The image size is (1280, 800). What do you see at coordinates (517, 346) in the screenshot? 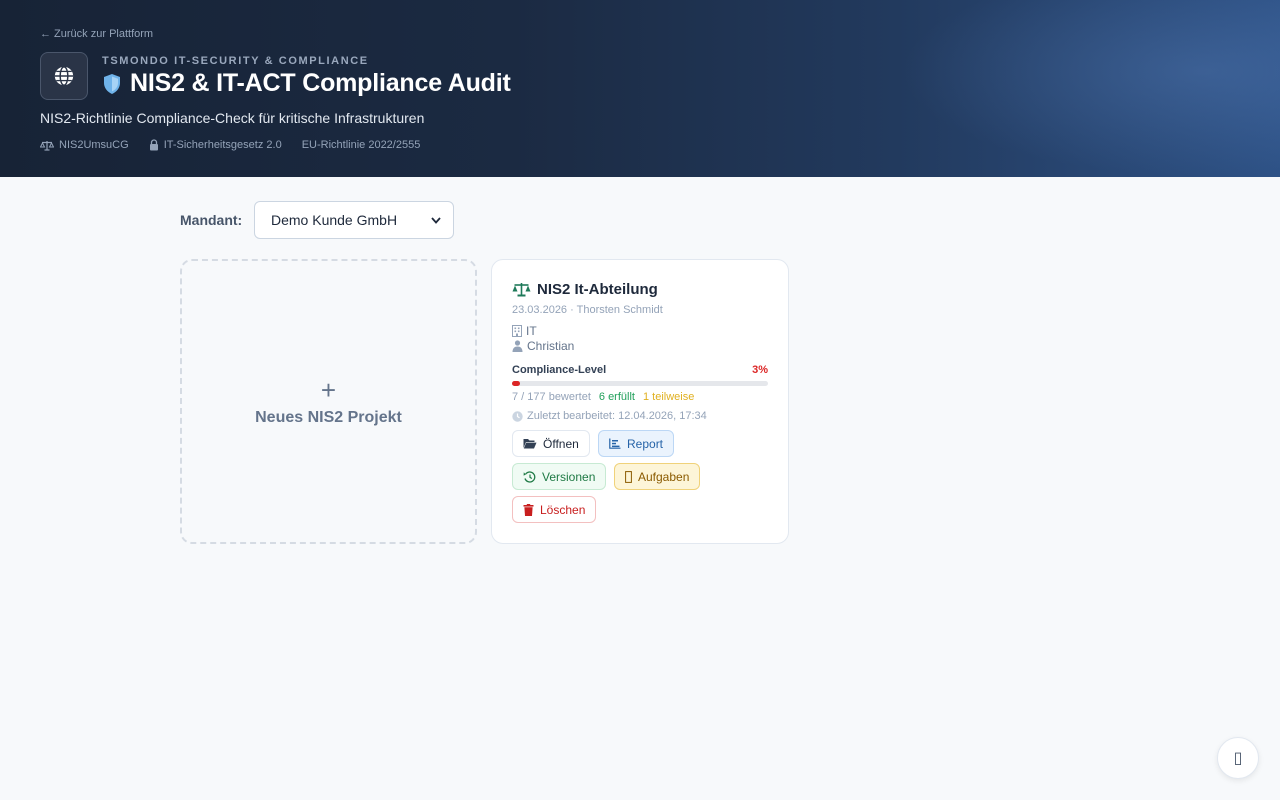
I see `user-icon` at bounding box center [517, 346].